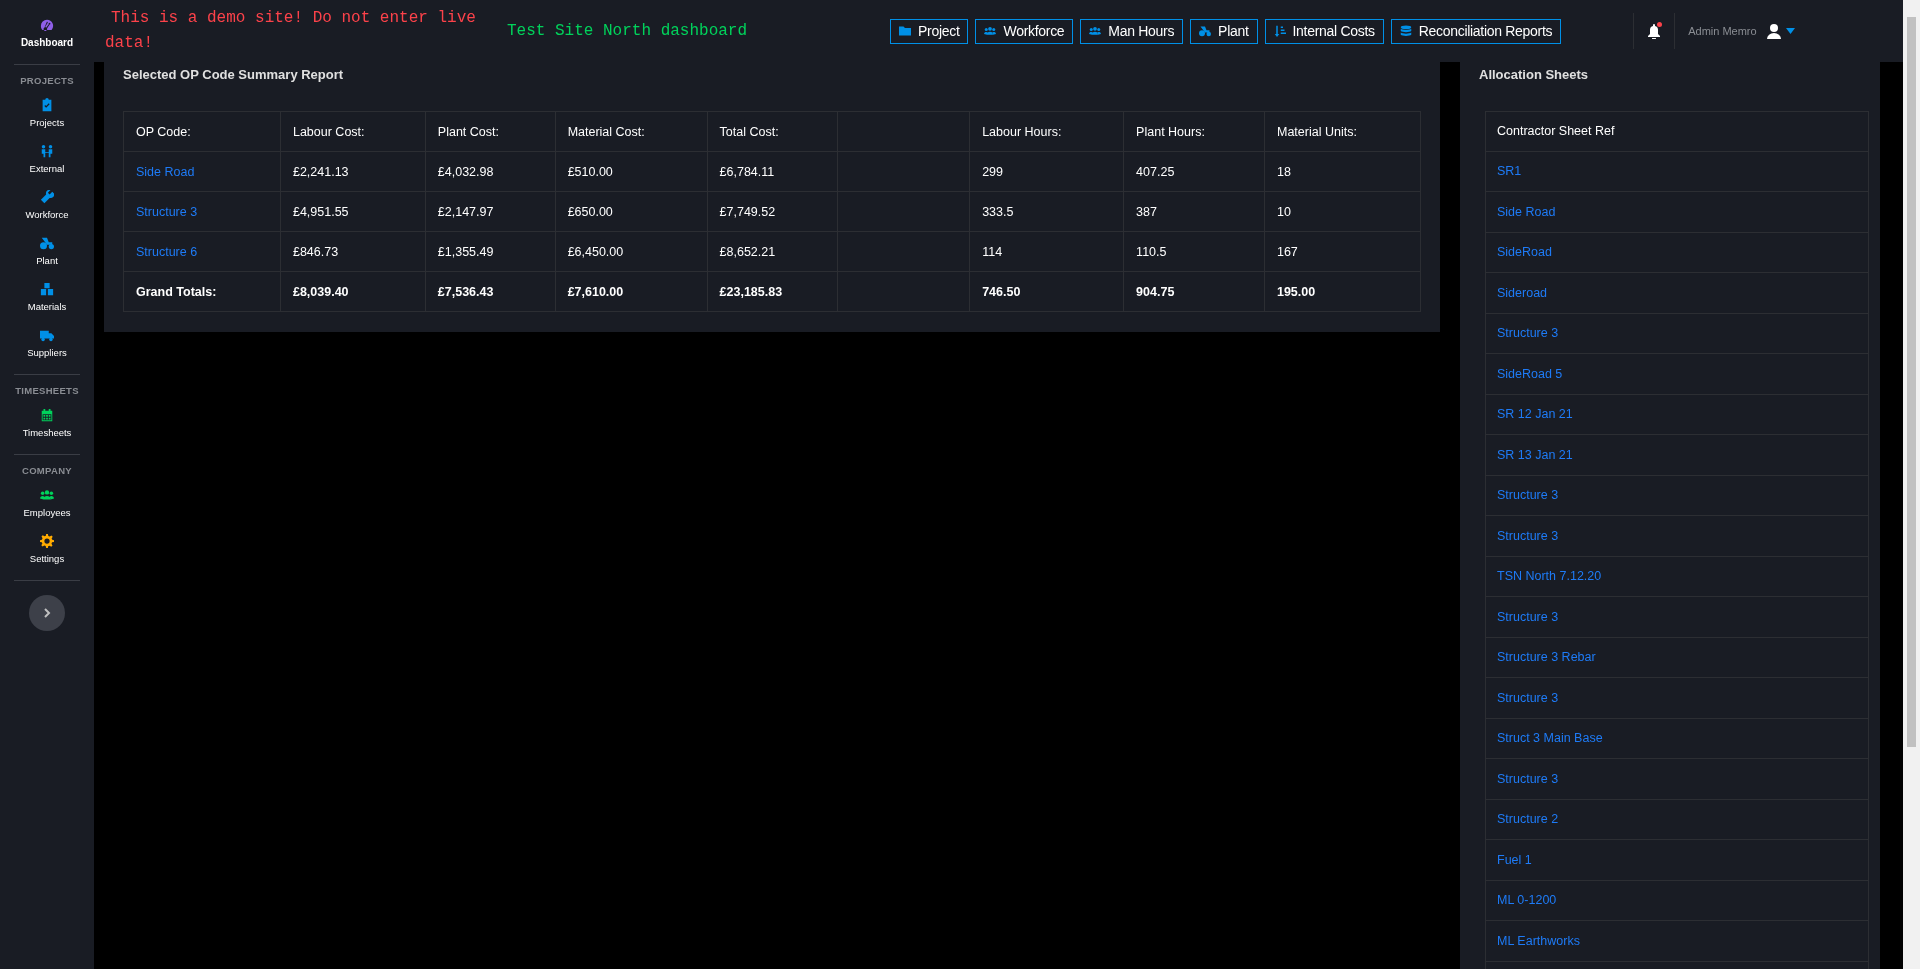 The height and width of the screenshot is (969, 1920). I want to click on table-cell: 110.5, so click(1194, 251).